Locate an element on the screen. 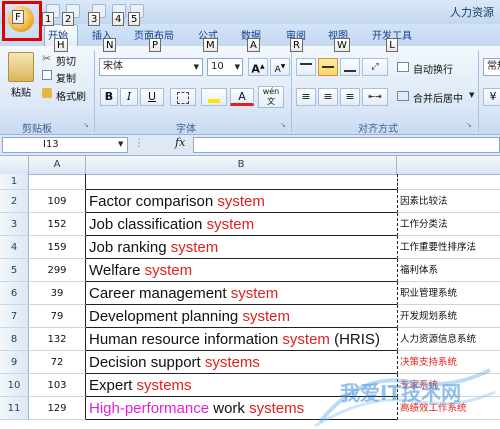 This screenshot has width=500, height=429. cell-b: Welfare system is located at coordinates (241, 270).